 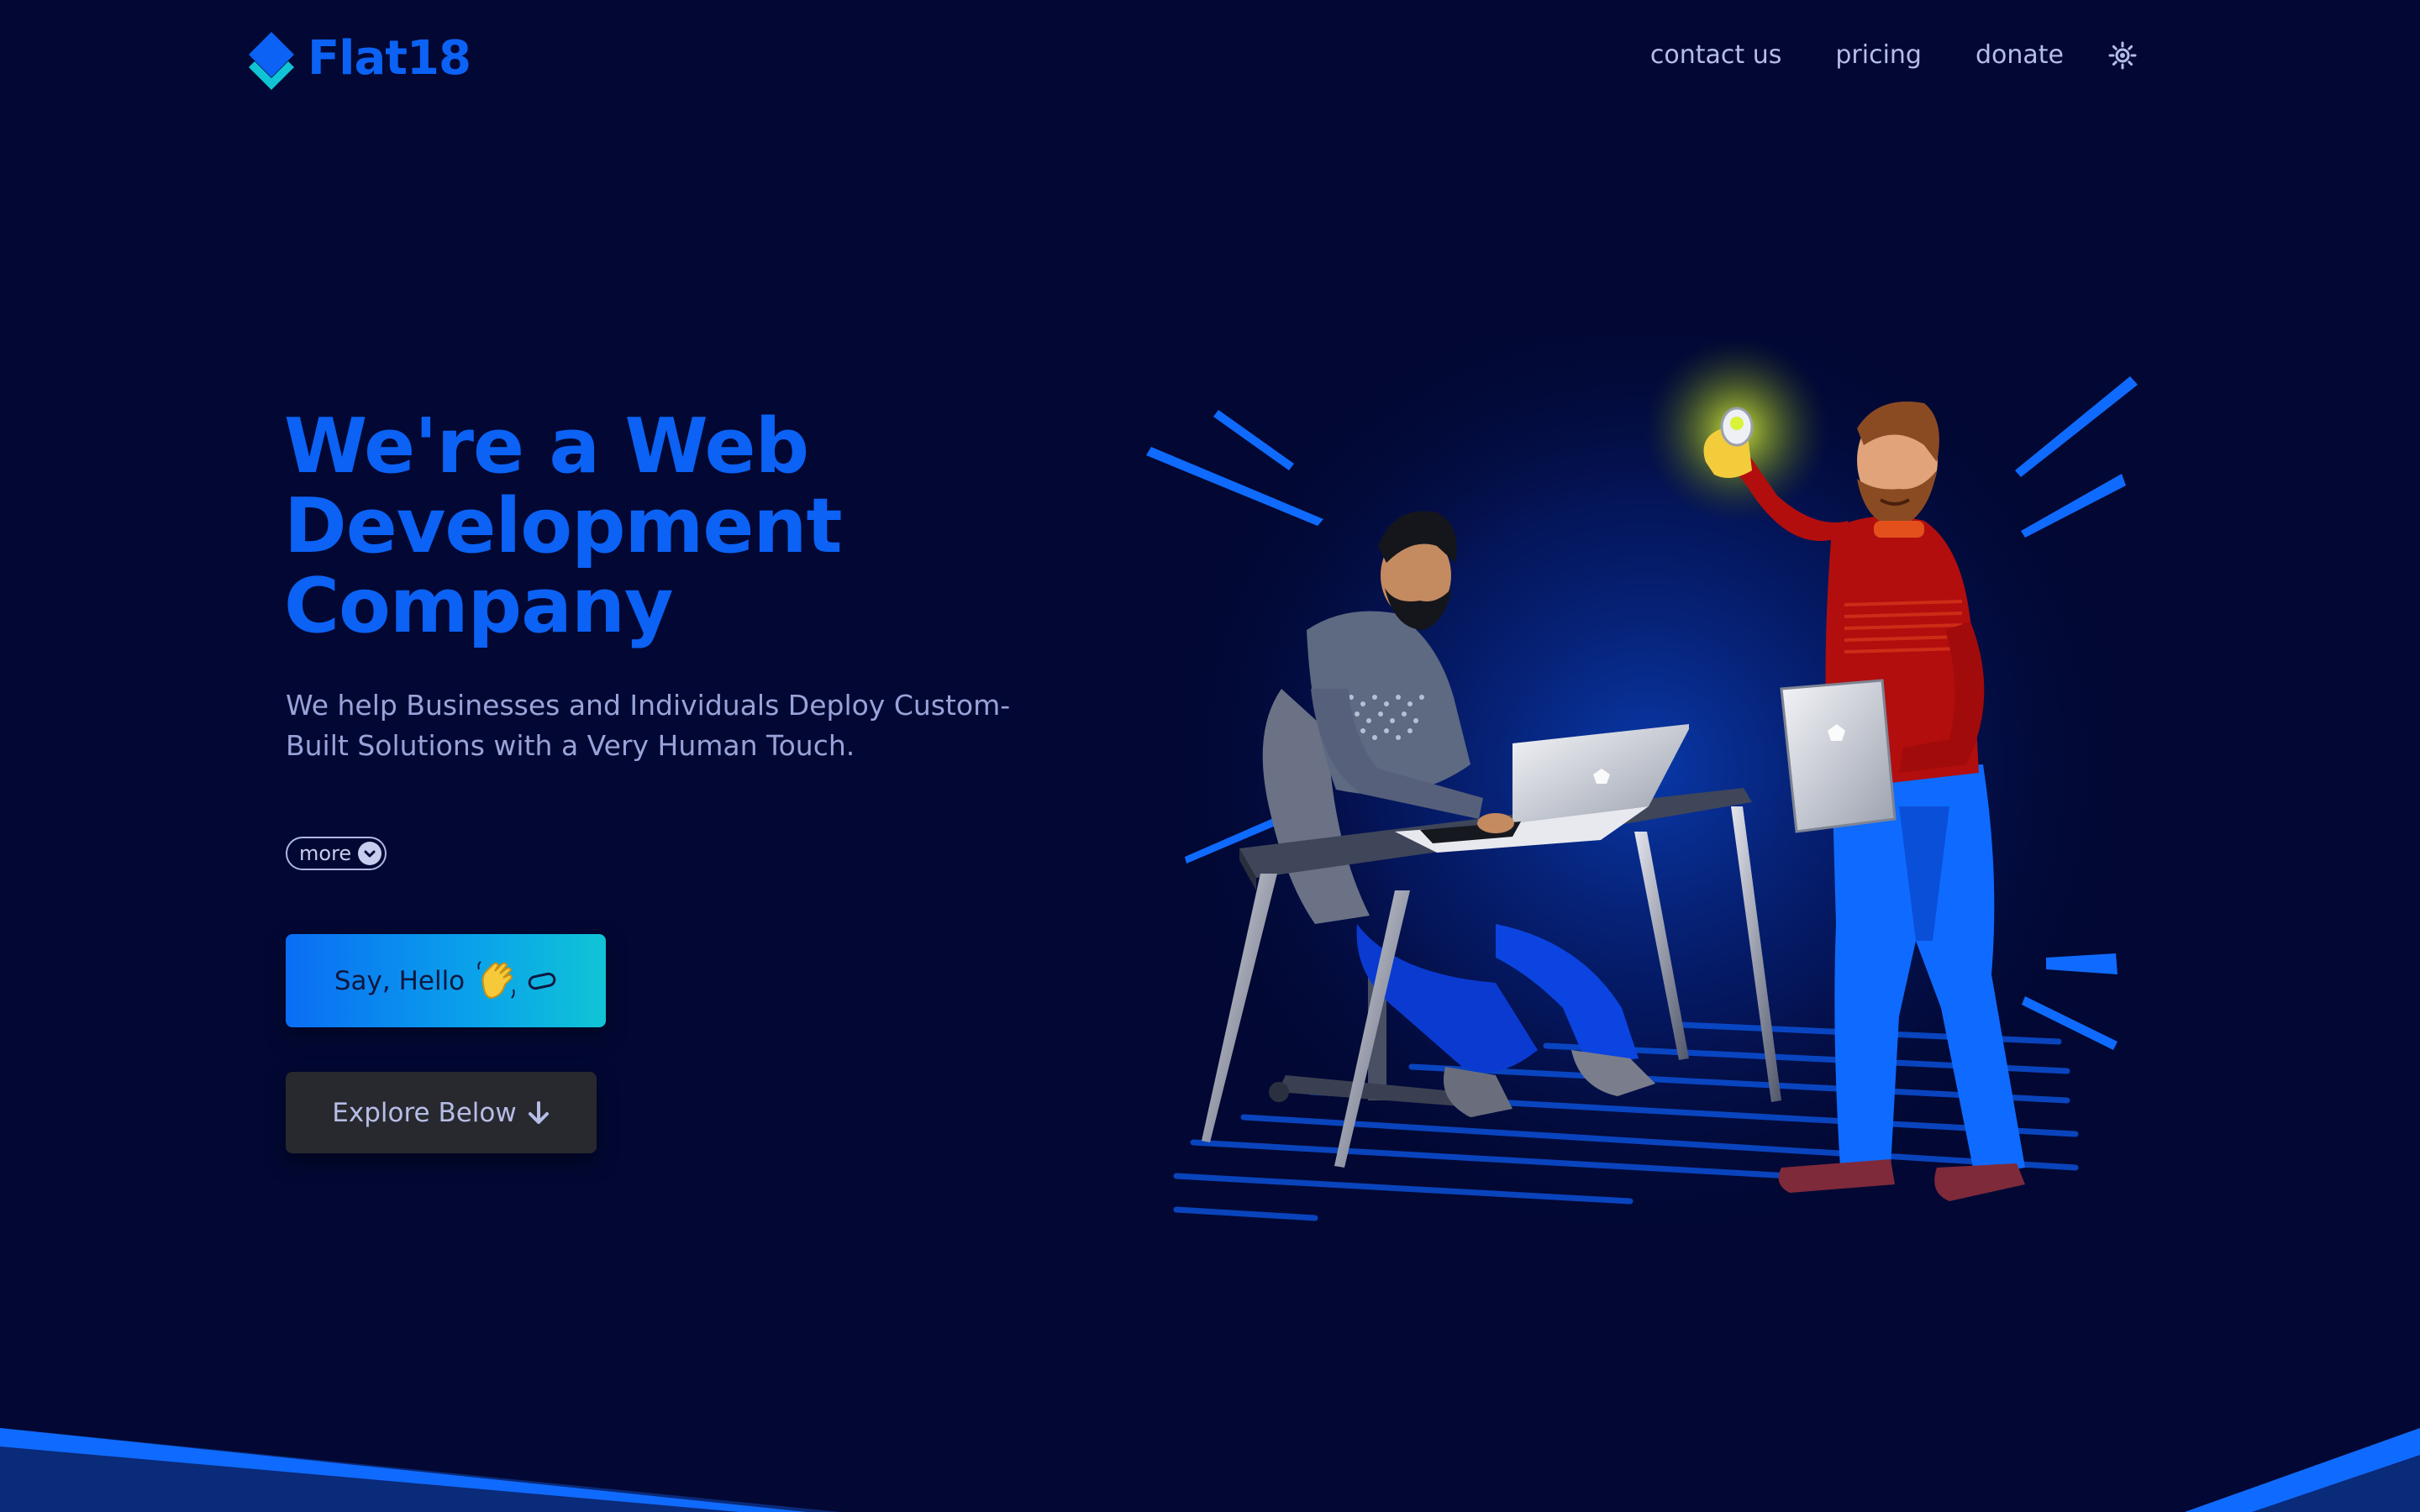 I want to click on nav-donate: donate, so click(x=2020, y=55).